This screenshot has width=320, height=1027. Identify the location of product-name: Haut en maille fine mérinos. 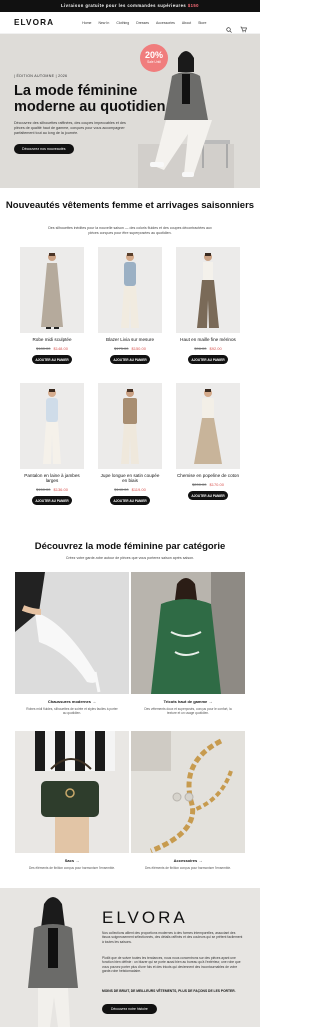
(208, 339).